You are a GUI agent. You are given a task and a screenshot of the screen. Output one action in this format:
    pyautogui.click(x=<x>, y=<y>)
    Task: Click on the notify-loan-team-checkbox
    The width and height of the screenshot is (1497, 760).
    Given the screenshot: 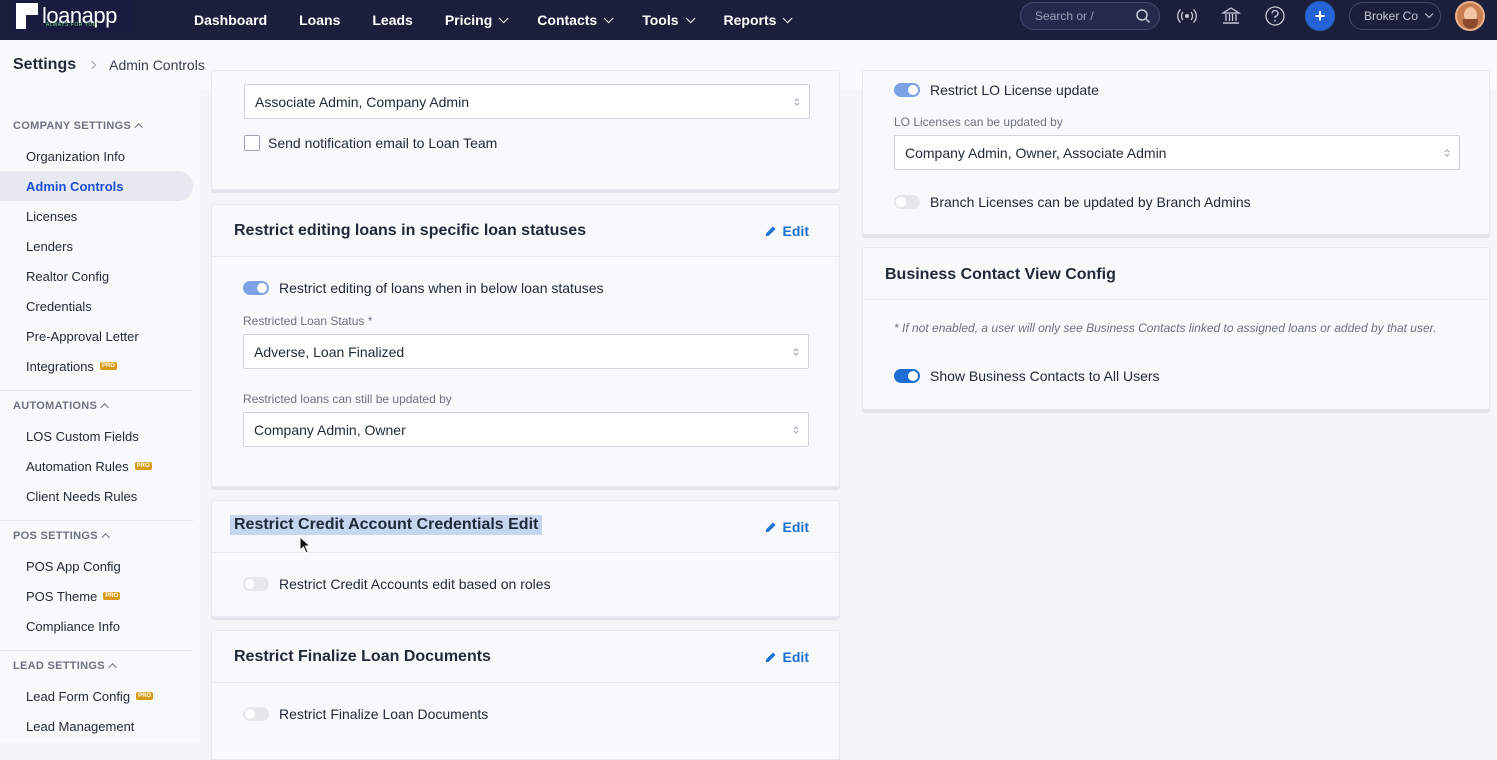 What is the action you would take?
    pyautogui.click(x=252, y=143)
    